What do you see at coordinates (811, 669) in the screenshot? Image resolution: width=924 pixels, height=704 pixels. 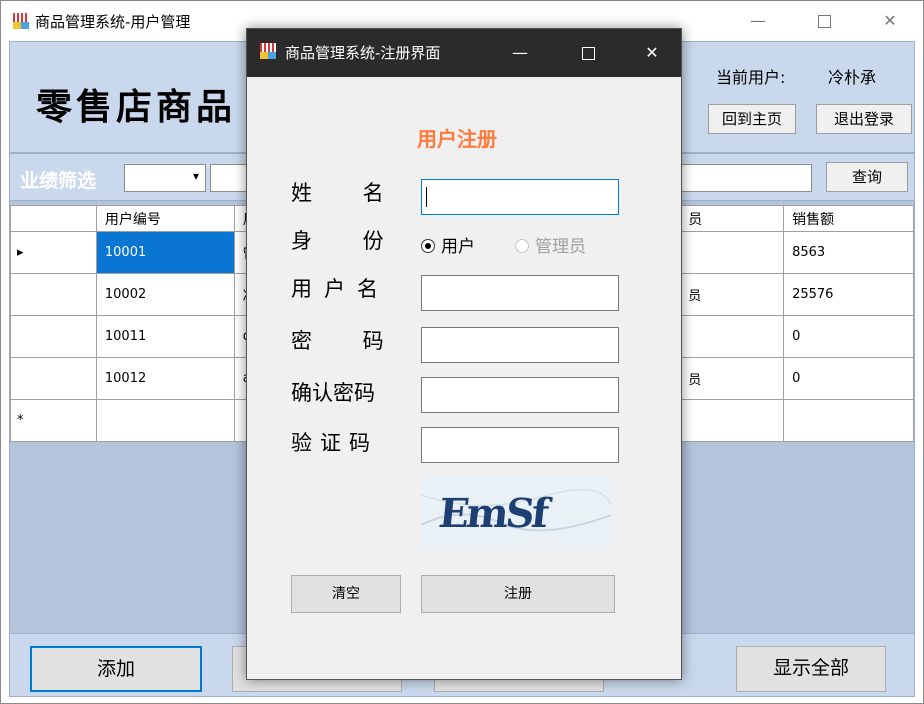 I see `show-all-button: 显示全部` at bounding box center [811, 669].